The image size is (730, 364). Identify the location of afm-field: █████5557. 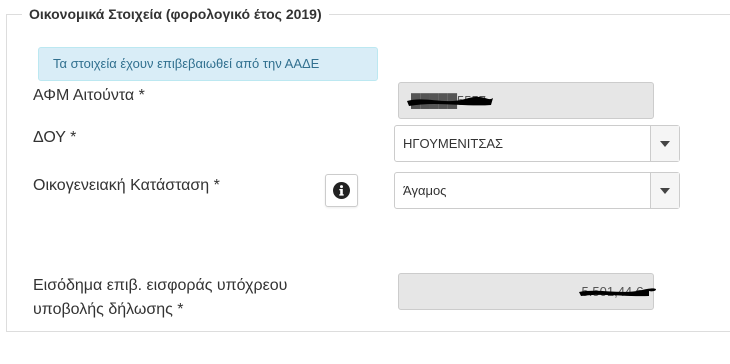
(526, 100).